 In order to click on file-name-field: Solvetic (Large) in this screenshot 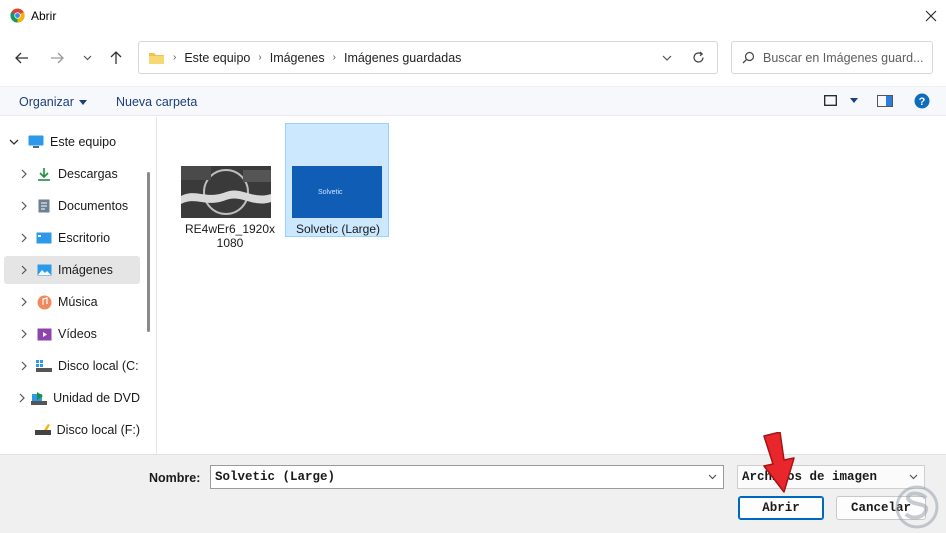, I will do `click(467, 477)`.